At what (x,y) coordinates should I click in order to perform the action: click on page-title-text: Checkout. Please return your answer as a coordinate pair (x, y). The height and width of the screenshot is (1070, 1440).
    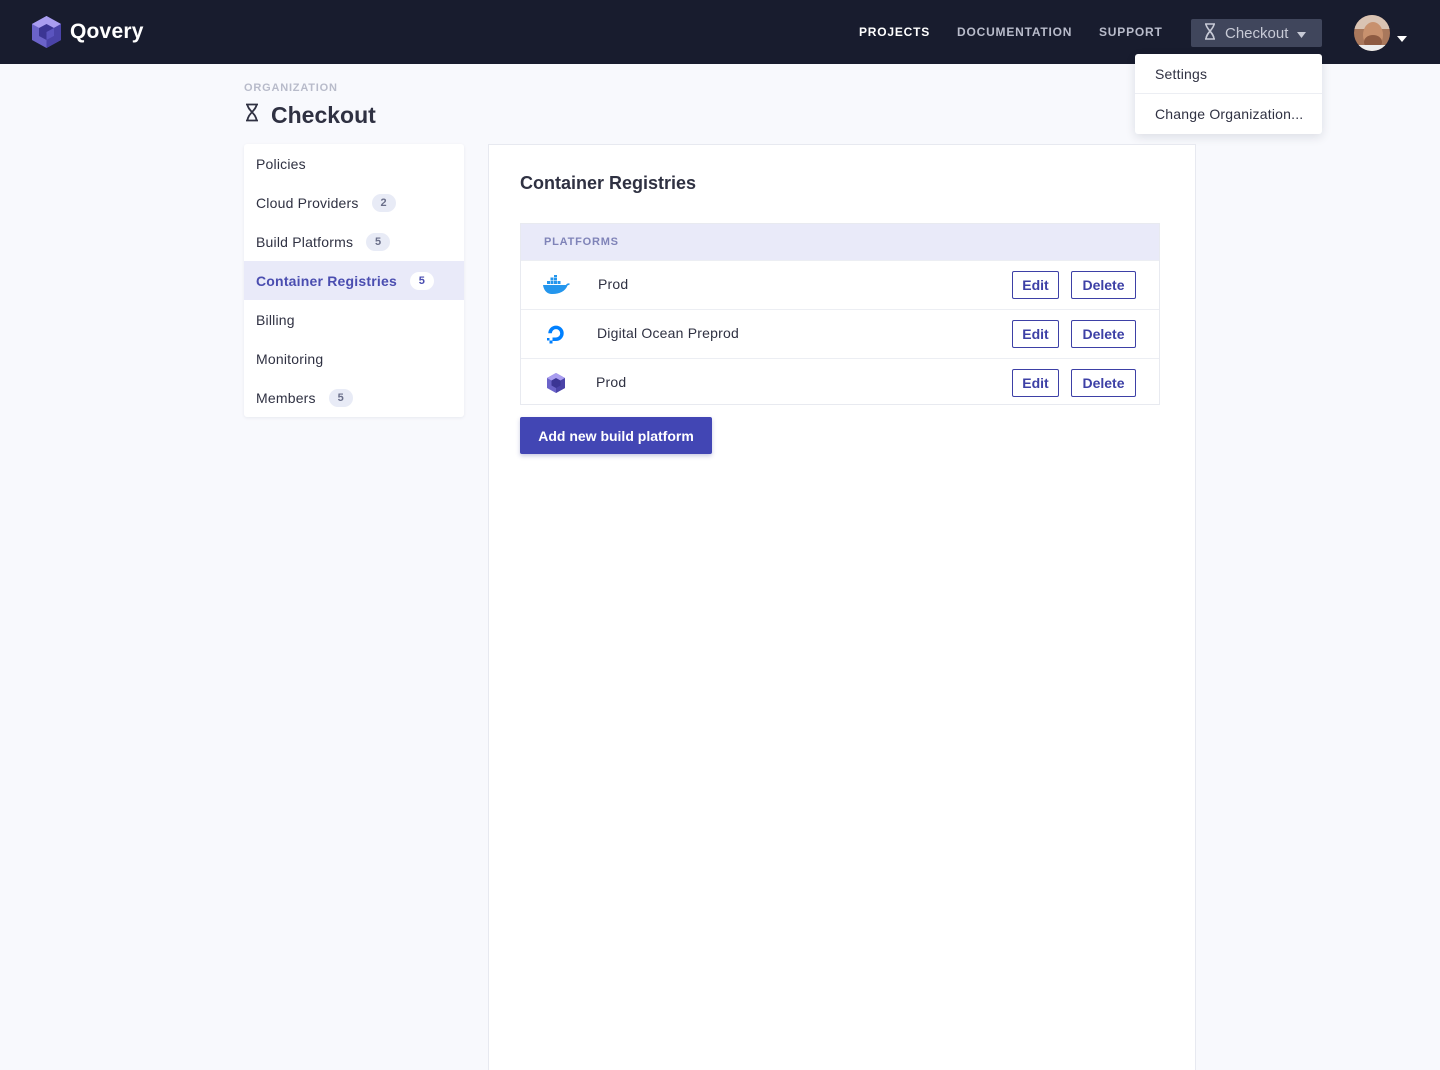
    Looking at the image, I should click on (323, 114).